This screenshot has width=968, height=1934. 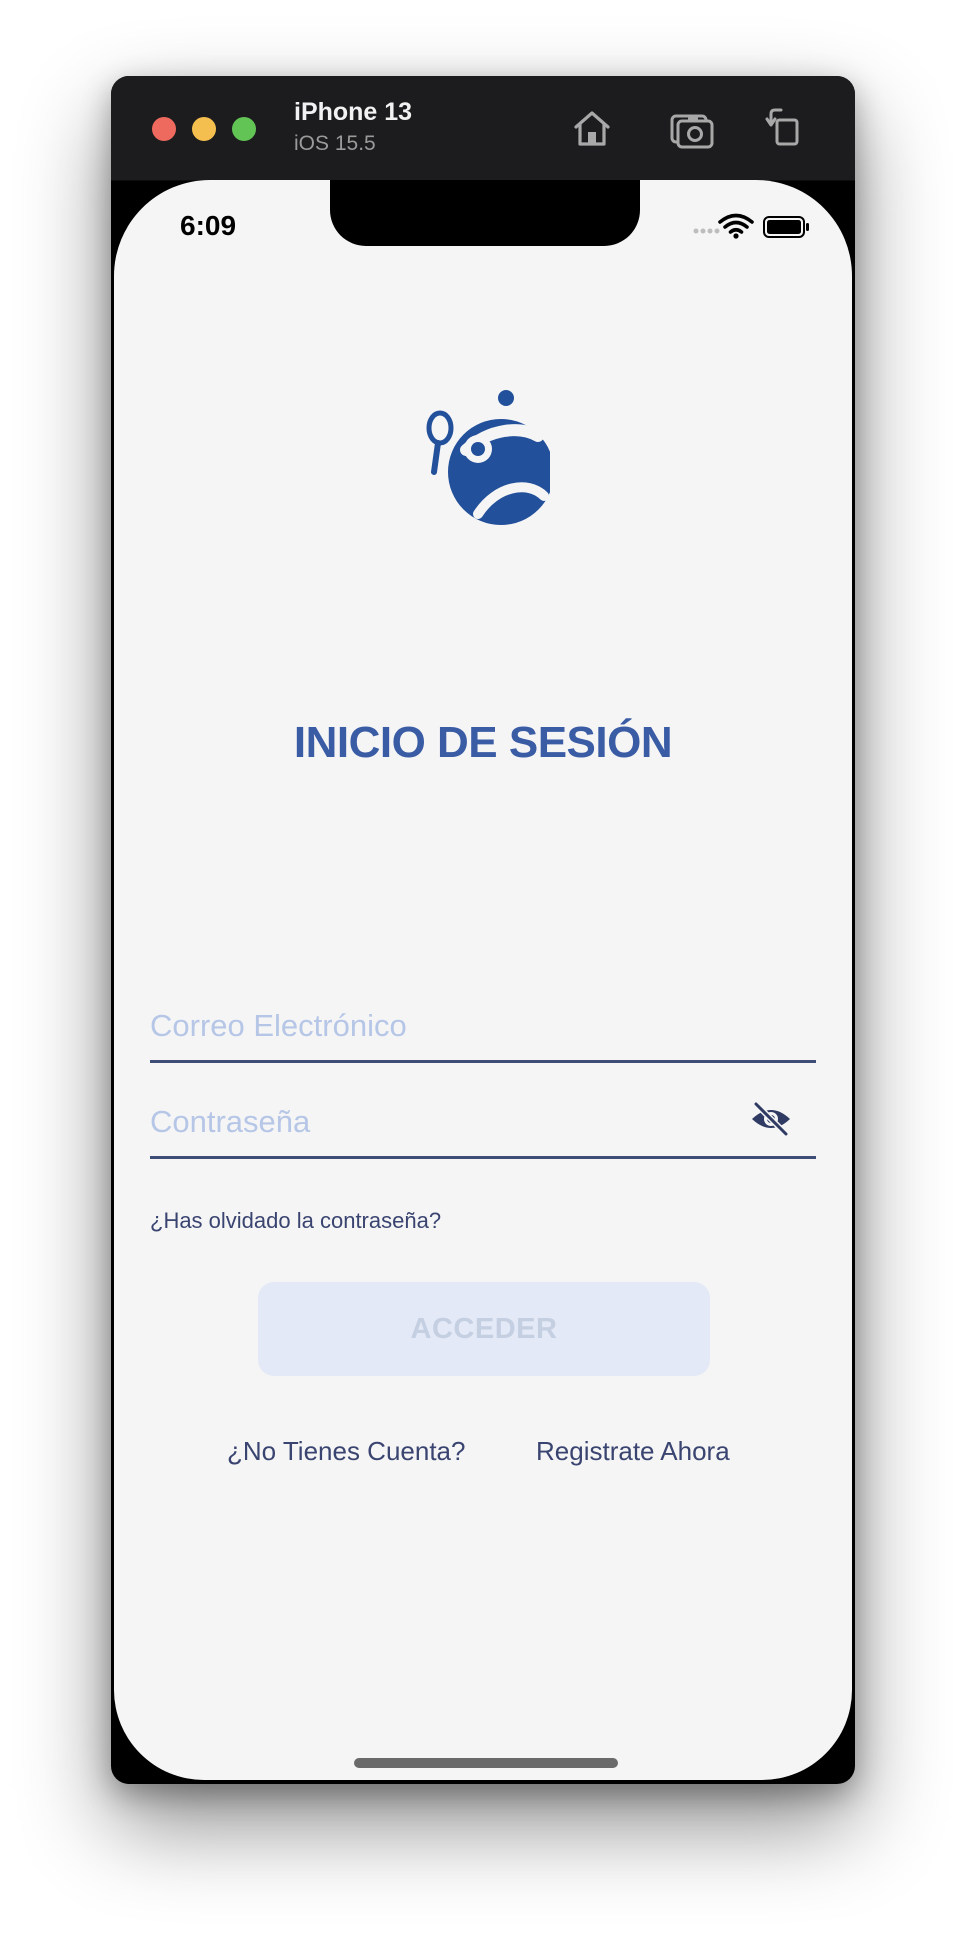 What do you see at coordinates (483, 742) in the screenshot?
I see `page-title: INICIO DE SESIÓN` at bounding box center [483, 742].